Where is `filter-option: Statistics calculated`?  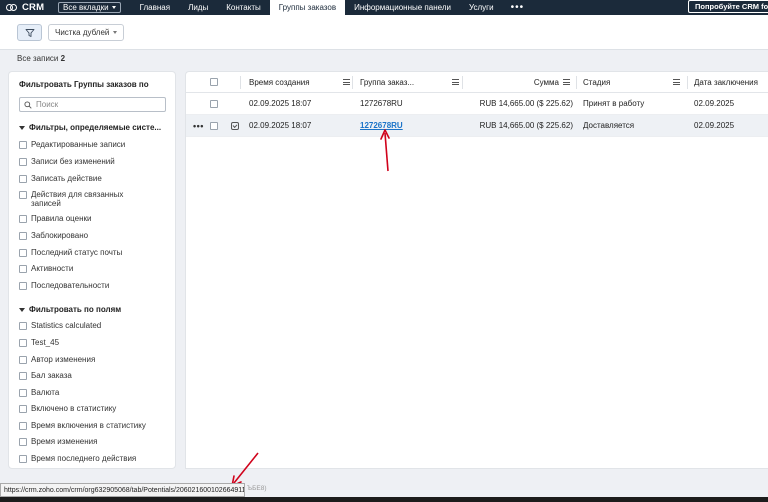 filter-option: Statistics calculated is located at coordinates (94, 325).